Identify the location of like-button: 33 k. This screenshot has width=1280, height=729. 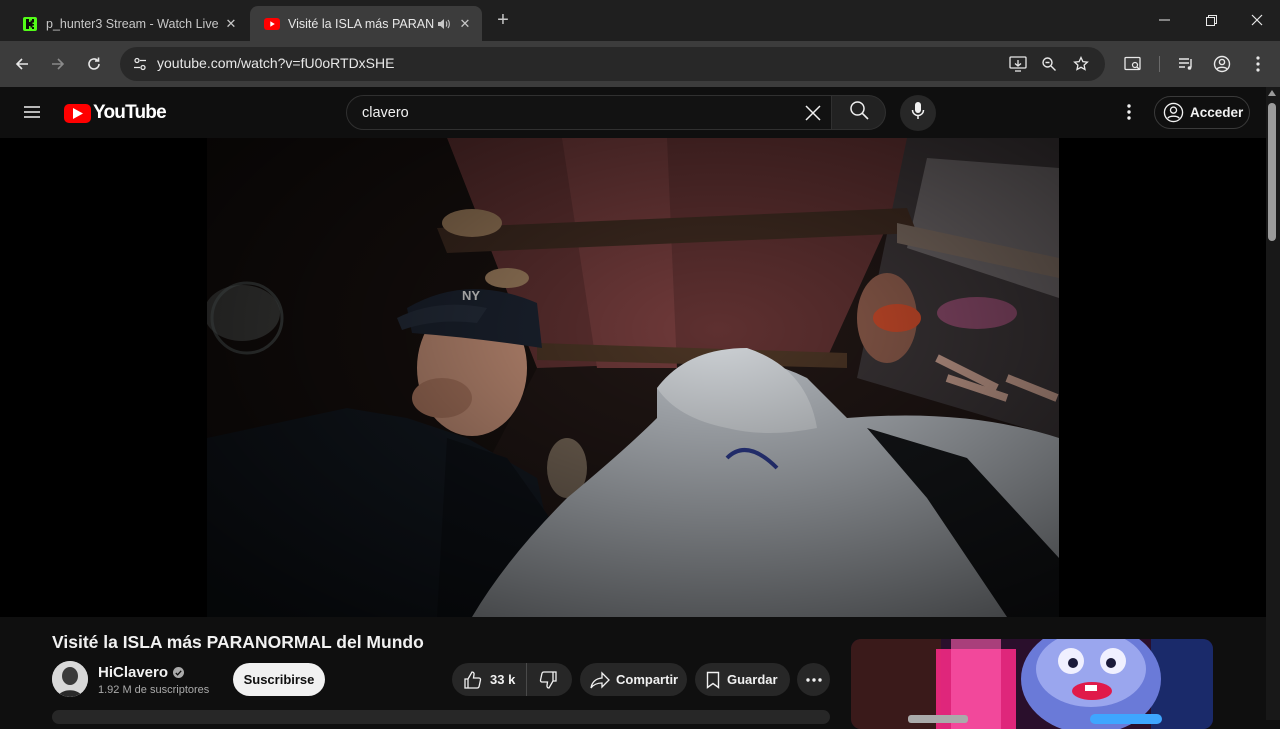
(489, 679).